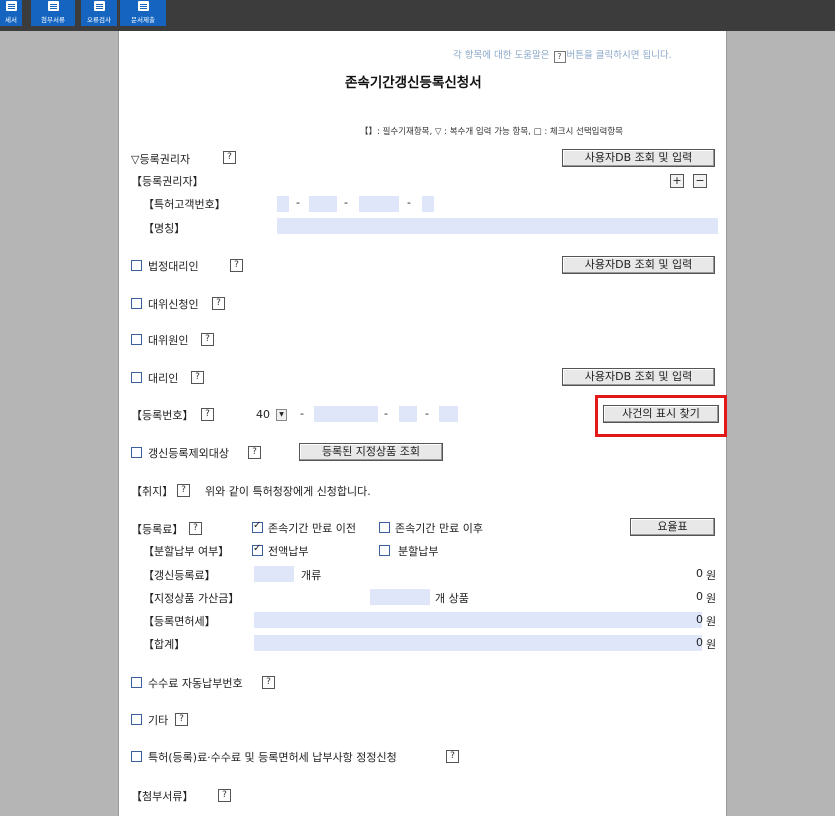  I want to click on help-icon-proxy-origin: ?, so click(207, 339).